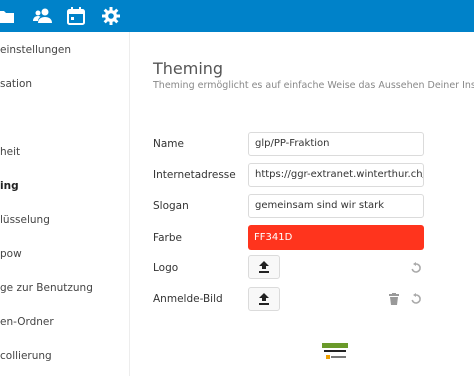 The height and width of the screenshot is (376, 474). Describe the element at coordinates (171, 206) in the screenshot. I see `slogan-label: Slogan` at that location.